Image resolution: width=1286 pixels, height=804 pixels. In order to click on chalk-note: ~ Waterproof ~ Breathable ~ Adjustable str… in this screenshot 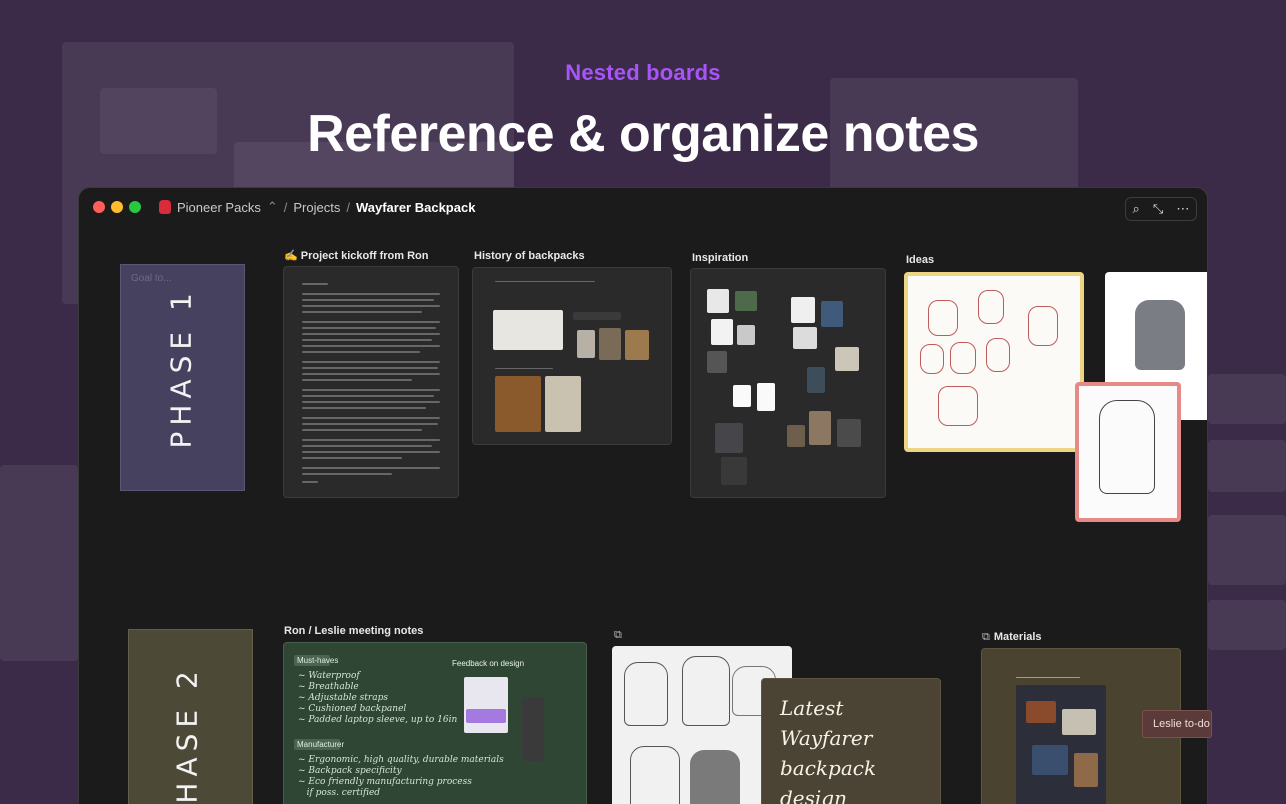, I will do `click(378, 698)`.